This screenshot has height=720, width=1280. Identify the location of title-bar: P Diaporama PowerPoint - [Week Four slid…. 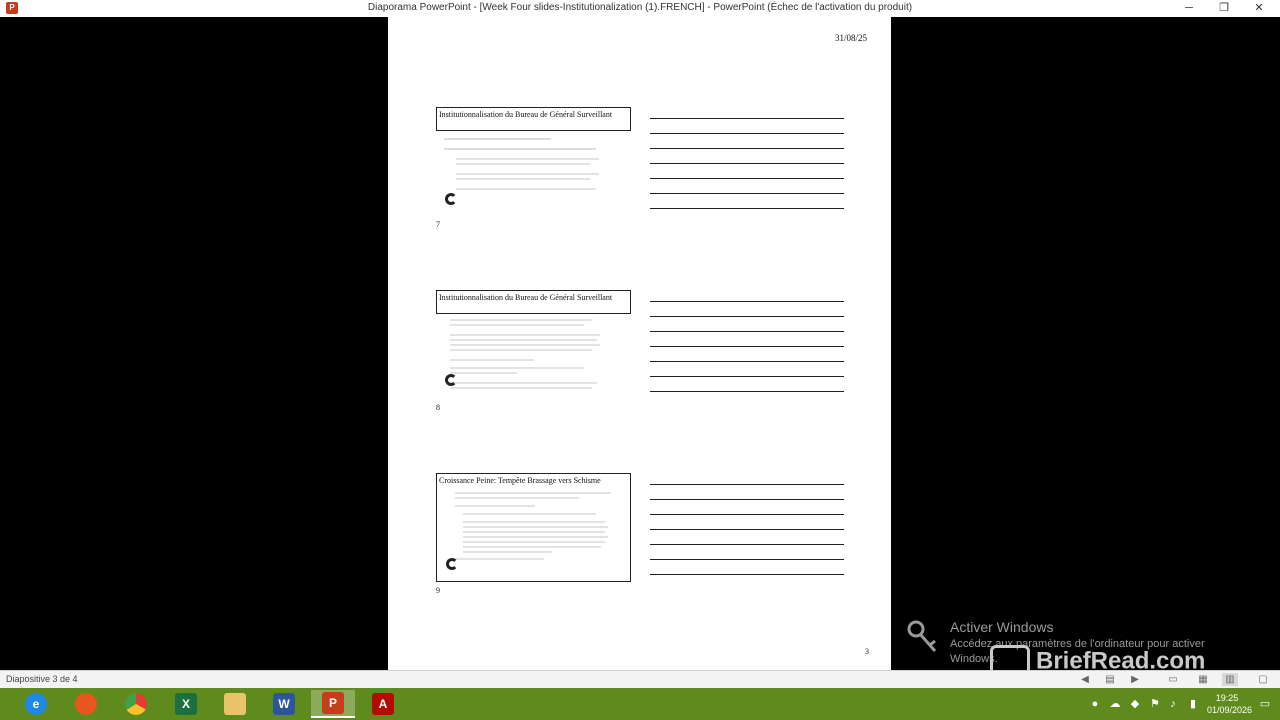
(640, 8).